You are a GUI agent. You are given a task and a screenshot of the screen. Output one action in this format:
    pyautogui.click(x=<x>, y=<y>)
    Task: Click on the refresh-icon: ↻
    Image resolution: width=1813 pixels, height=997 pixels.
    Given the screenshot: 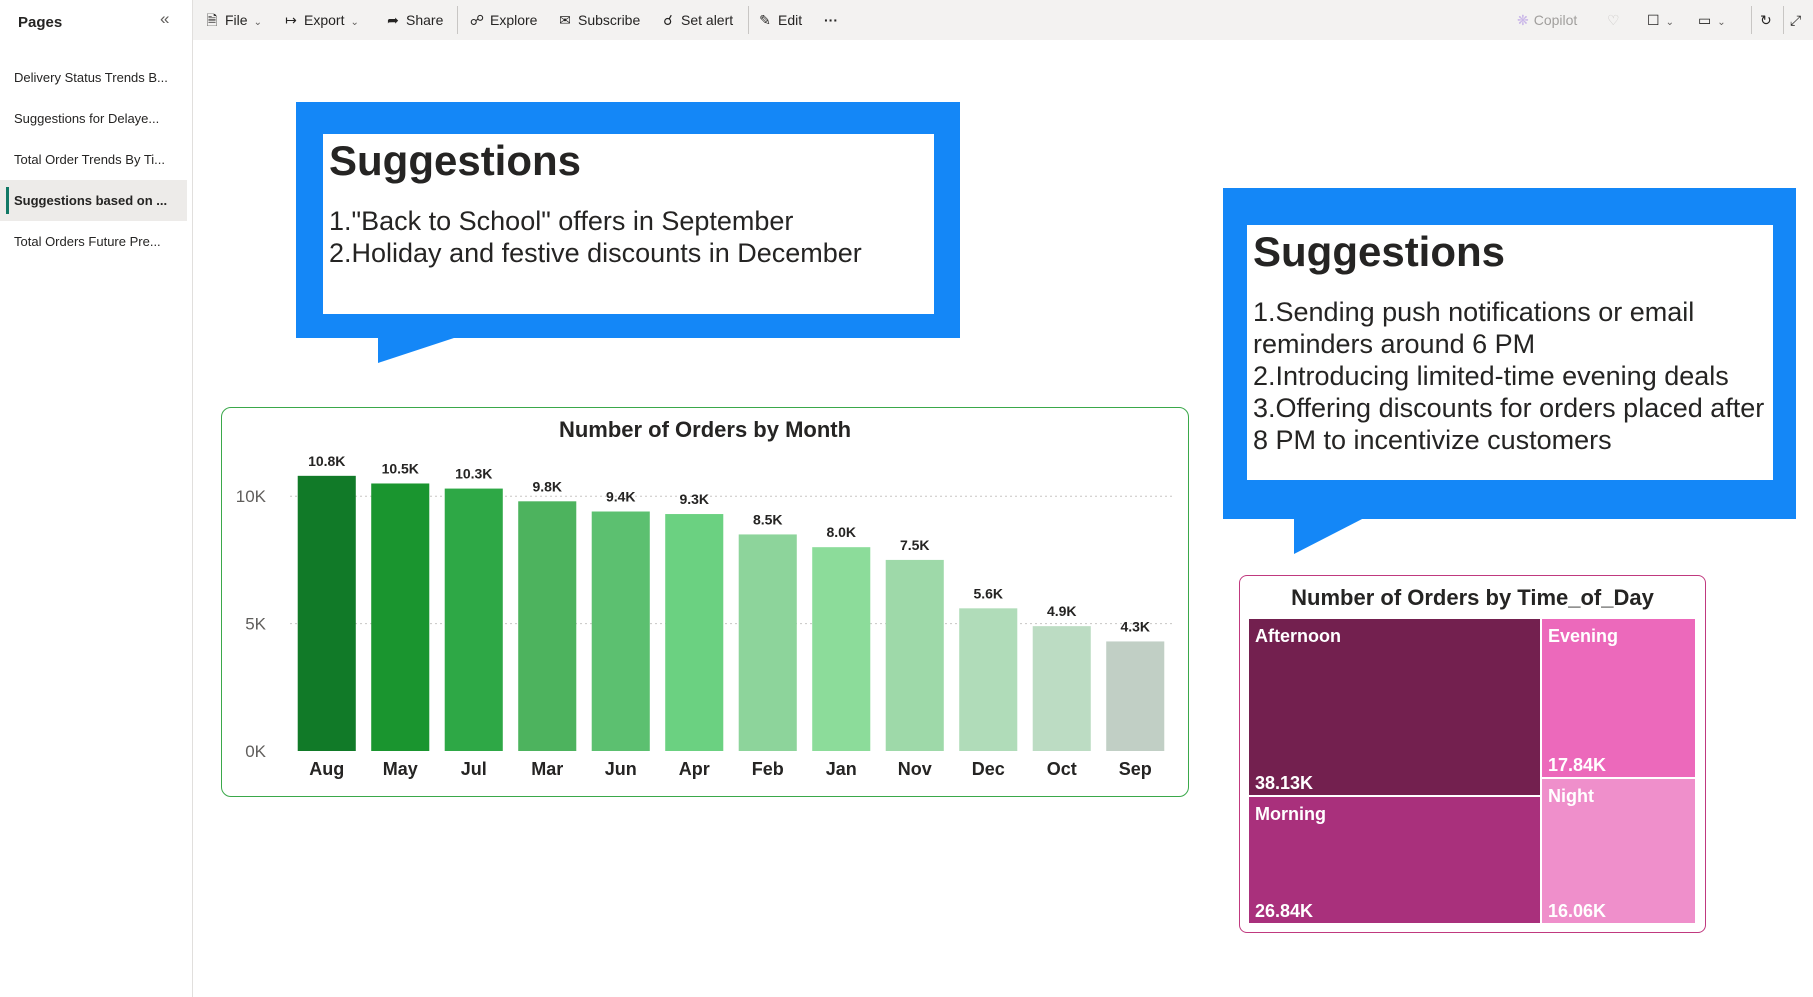 What is the action you would take?
    pyautogui.click(x=1766, y=20)
    